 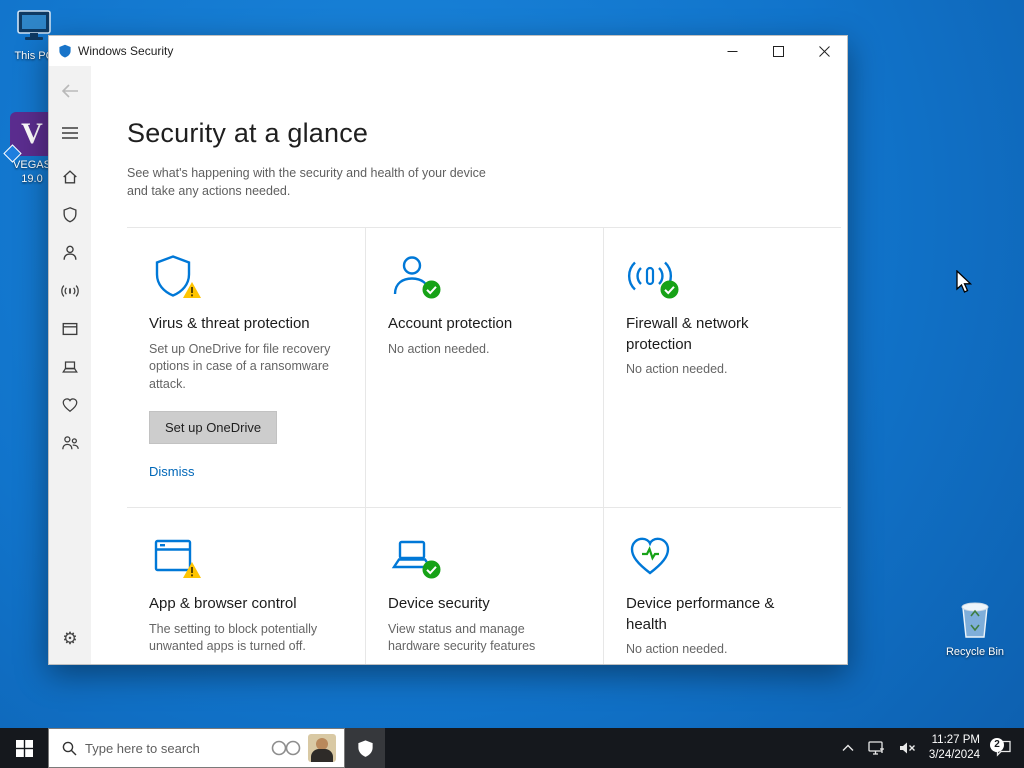 I want to click on search-highlight-avatar, so click(x=322, y=748).